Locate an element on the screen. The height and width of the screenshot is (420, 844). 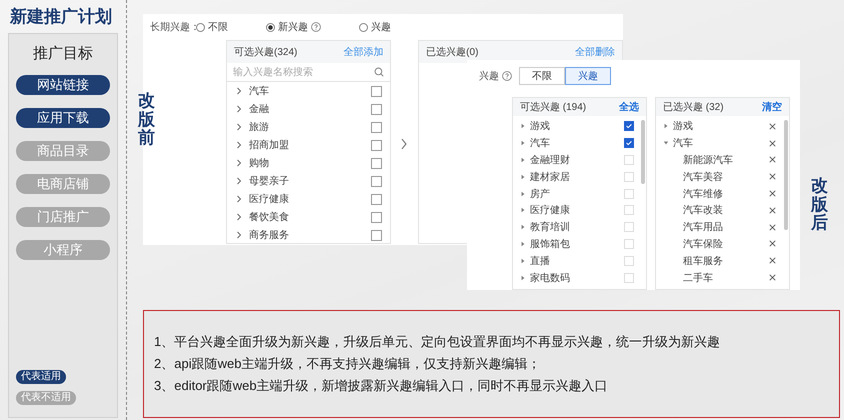
goal-pill: 小程序 is located at coordinates (63, 250).